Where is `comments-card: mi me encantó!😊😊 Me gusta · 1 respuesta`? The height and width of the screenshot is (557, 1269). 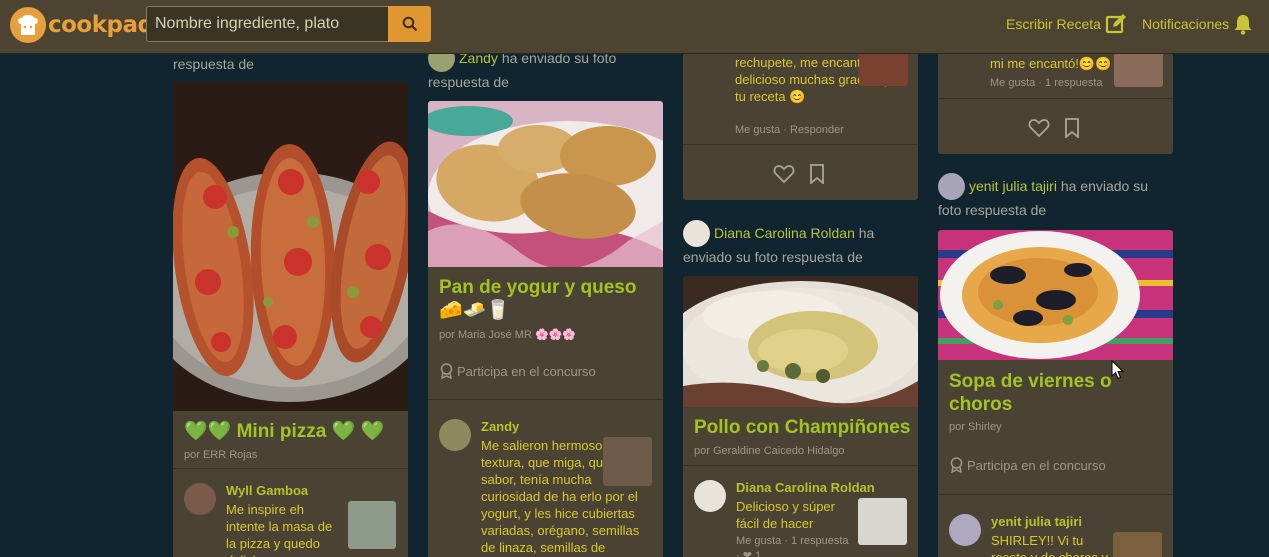 comments-card: mi me encantó!😊😊 Me gusta · 1 respuesta is located at coordinates (1055, 97).